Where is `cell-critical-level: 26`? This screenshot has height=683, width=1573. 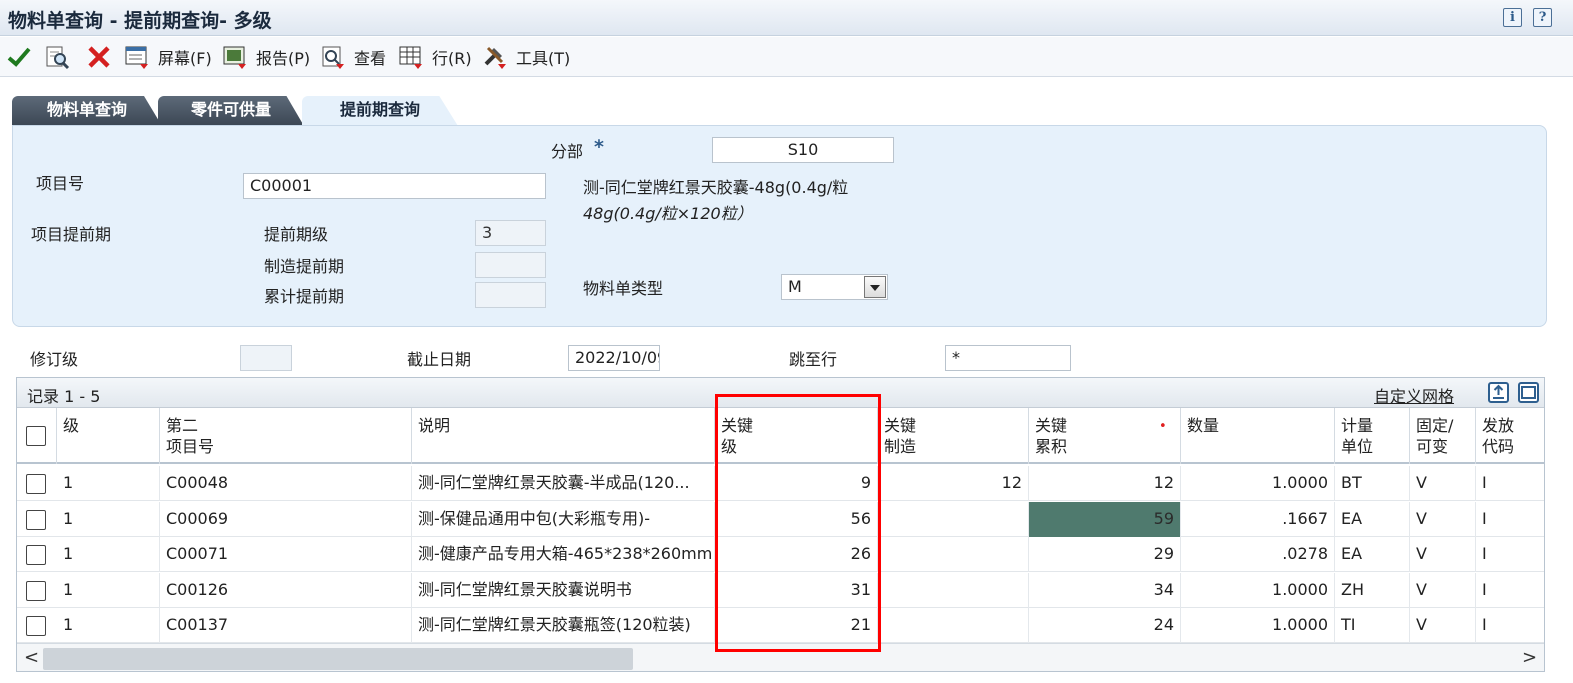 cell-critical-level: 26 is located at coordinates (796, 554).